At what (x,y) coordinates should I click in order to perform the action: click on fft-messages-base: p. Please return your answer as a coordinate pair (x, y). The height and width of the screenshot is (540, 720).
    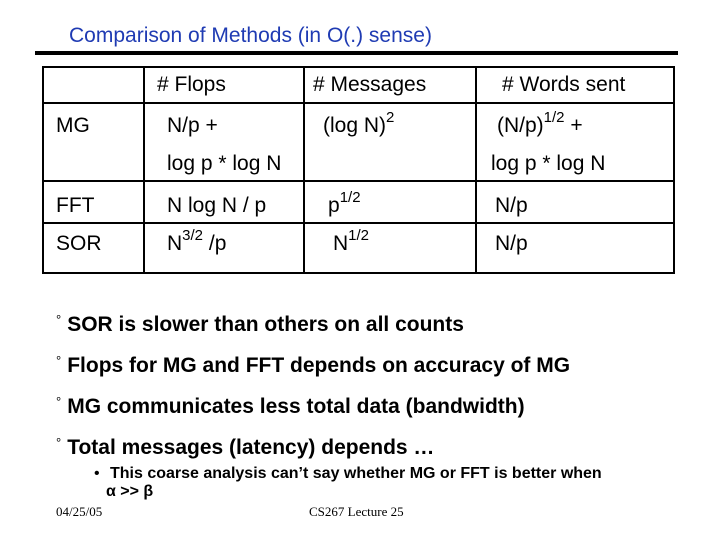
    Looking at the image, I should click on (334, 205).